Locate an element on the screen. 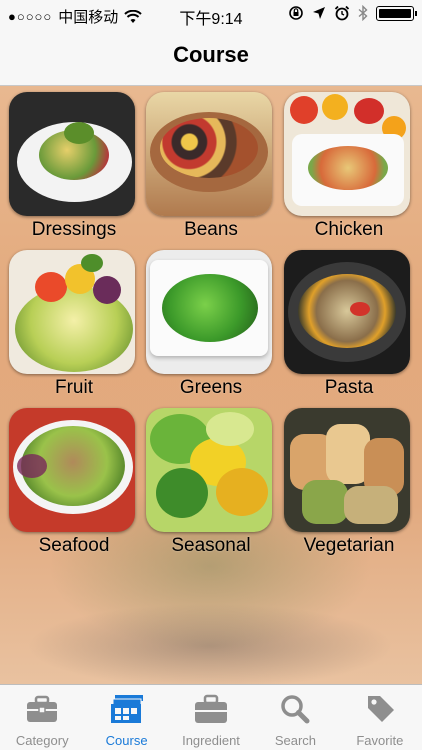 The image size is (422, 750). tab-favorite: Favorite is located at coordinates (380, 717).